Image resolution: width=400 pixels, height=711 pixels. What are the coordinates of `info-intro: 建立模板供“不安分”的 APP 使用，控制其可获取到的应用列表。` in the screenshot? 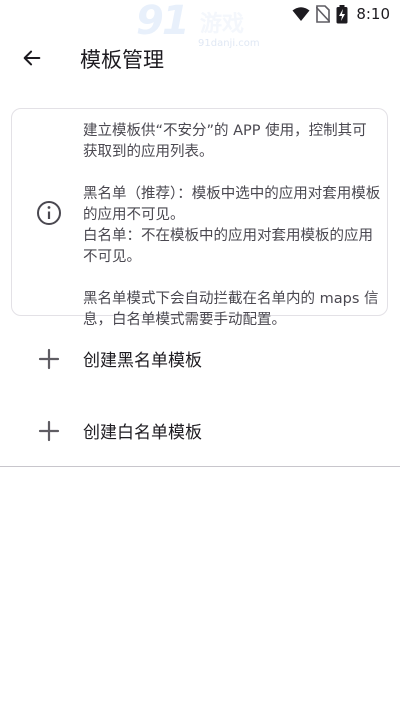 It's located at (225, 141).